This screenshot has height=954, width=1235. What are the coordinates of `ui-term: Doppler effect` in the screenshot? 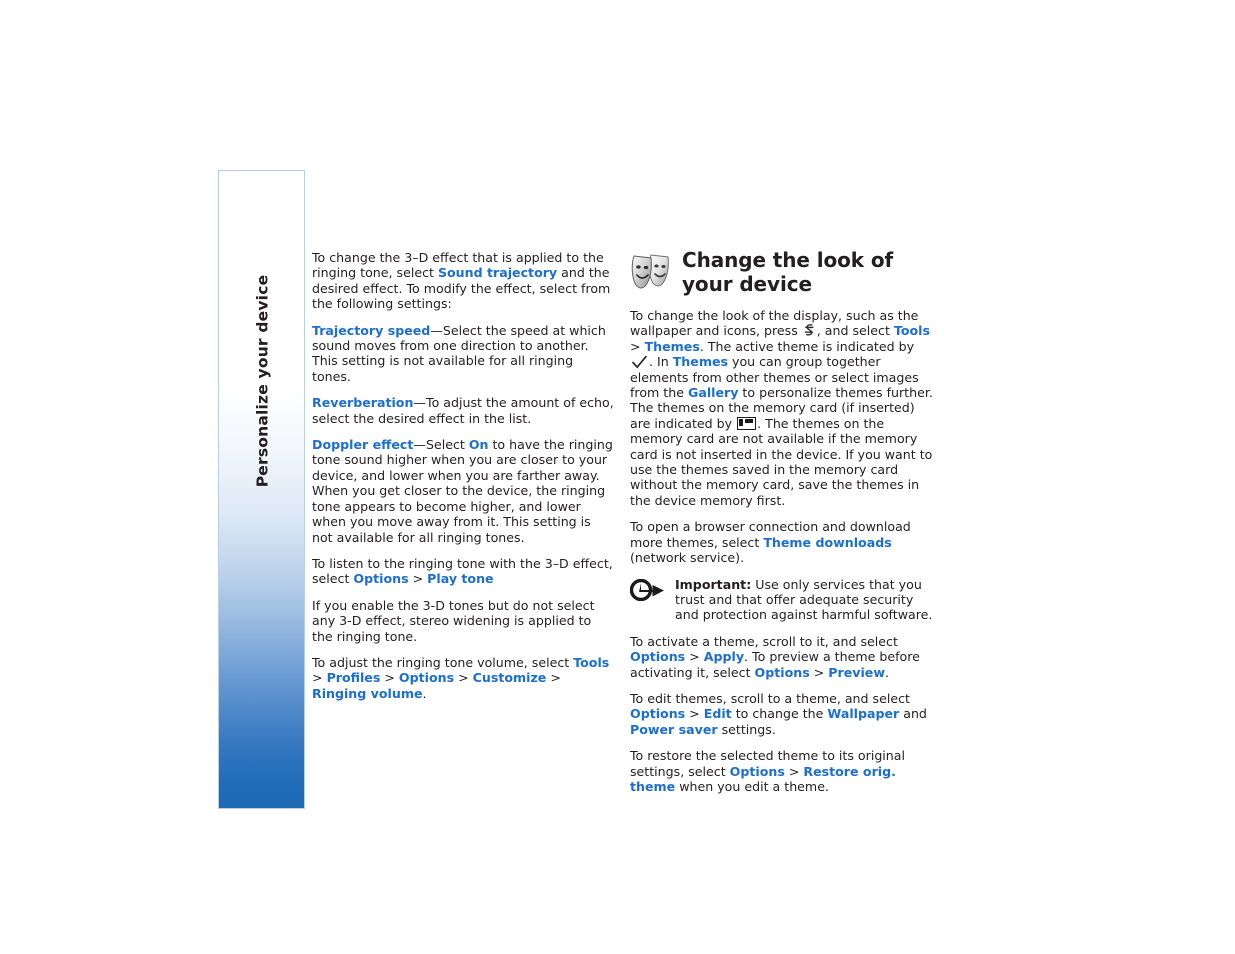 It's located at (363, 445).